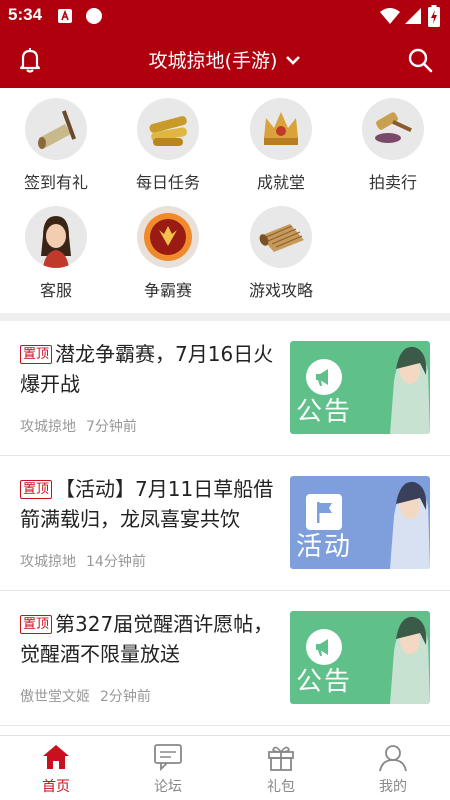 The height and width of the screenshot is (800, 450). I want to click on article-author: 傲世堂文姬, so click(55, 697).